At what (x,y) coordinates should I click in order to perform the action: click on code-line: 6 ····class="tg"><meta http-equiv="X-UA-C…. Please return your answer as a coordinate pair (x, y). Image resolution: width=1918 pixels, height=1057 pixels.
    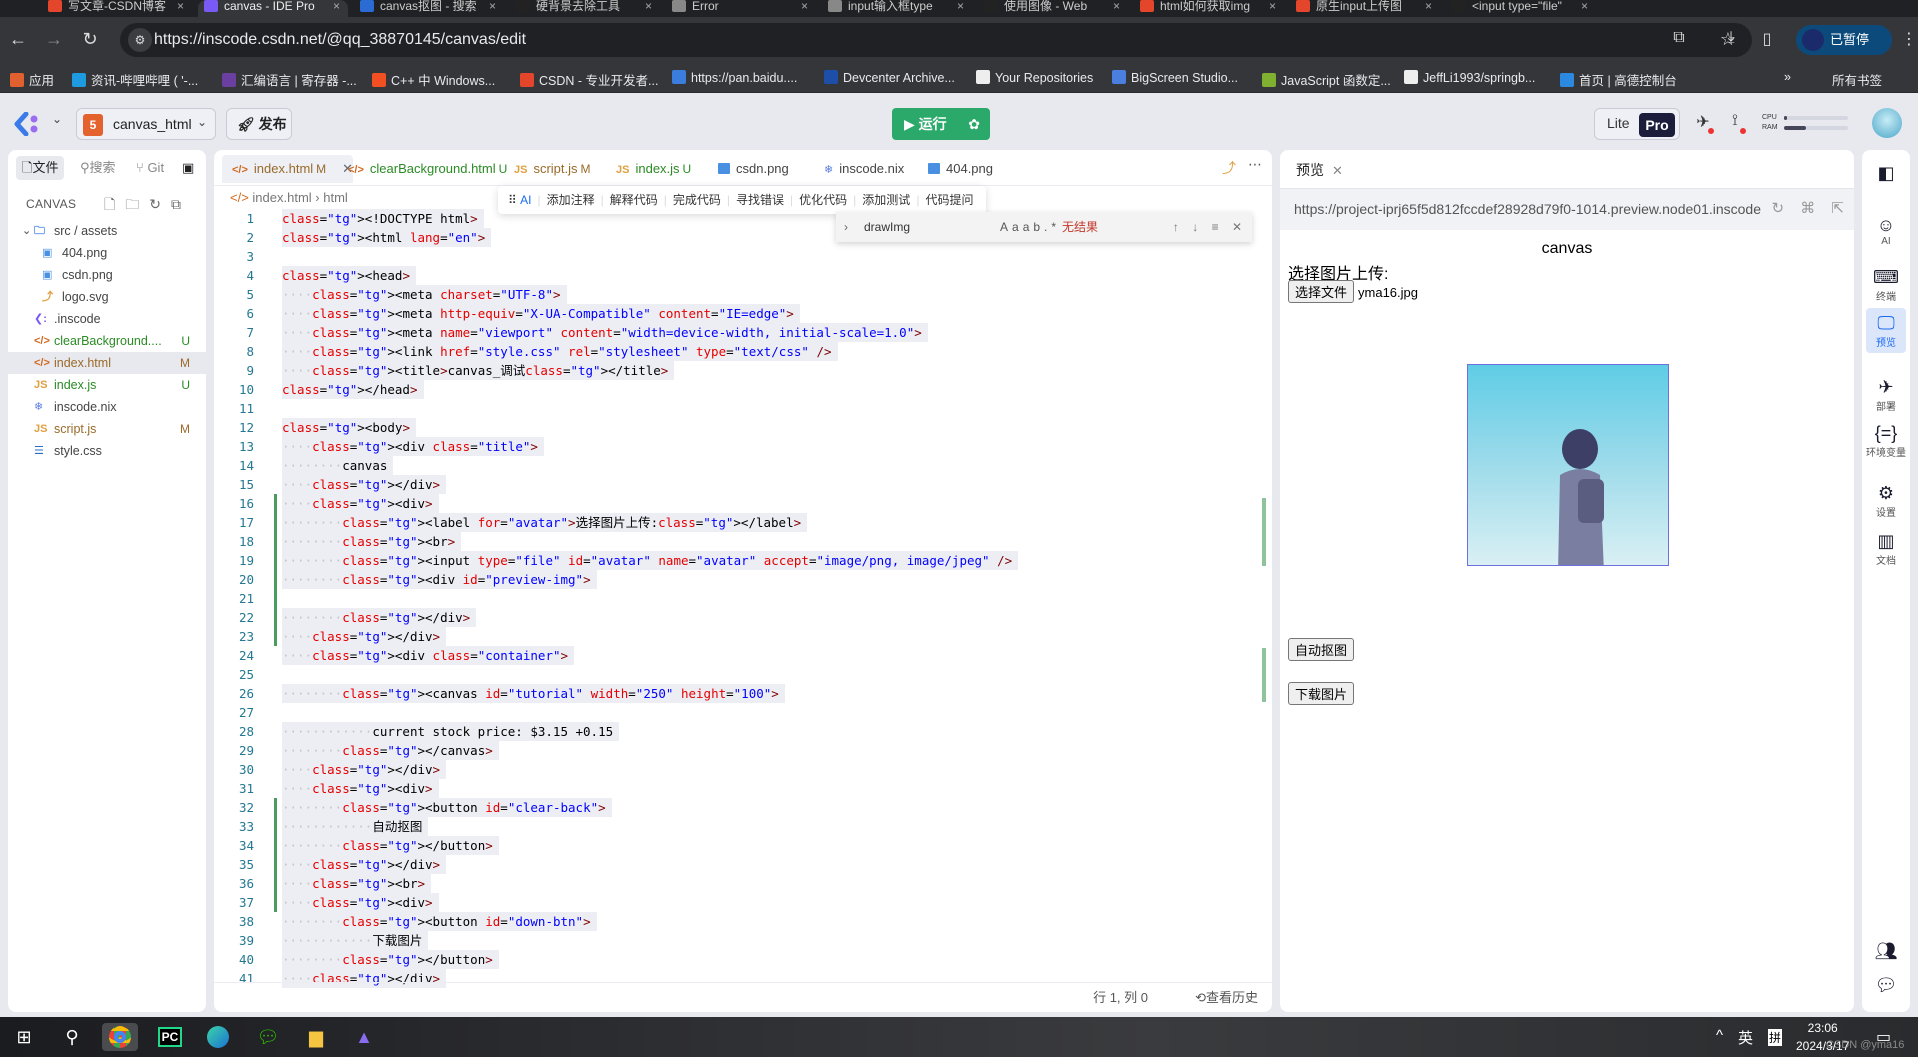
    Looking at the image, I should click on (743, 313).